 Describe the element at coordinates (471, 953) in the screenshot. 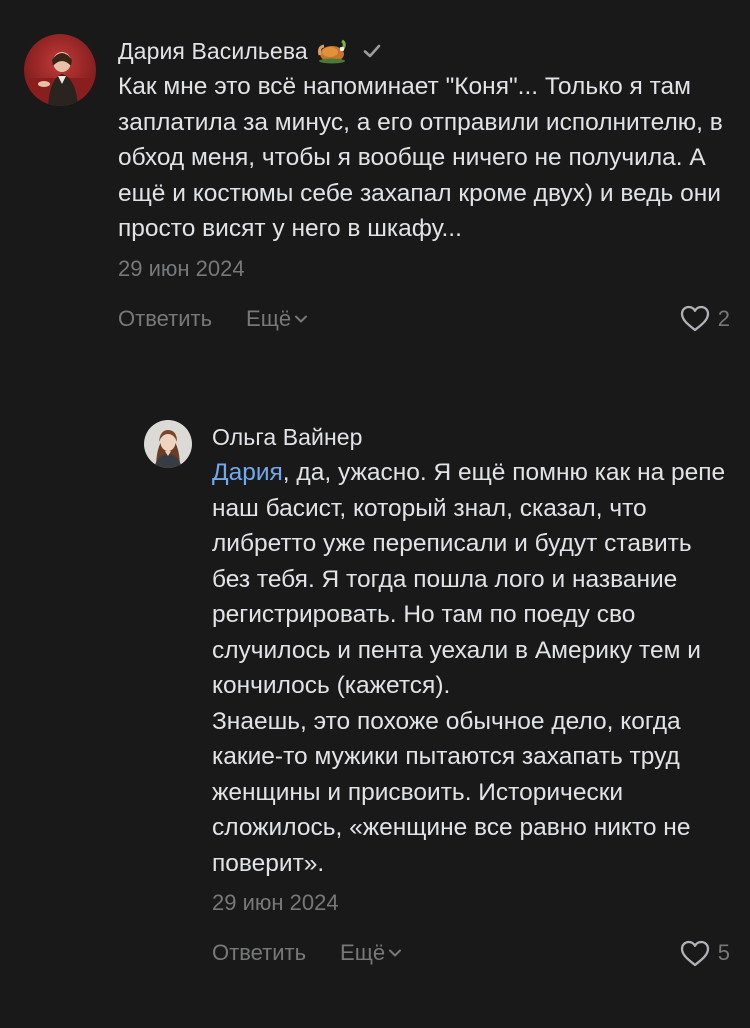

I see `comment-actions: Ответить Ещё 5` at that location.